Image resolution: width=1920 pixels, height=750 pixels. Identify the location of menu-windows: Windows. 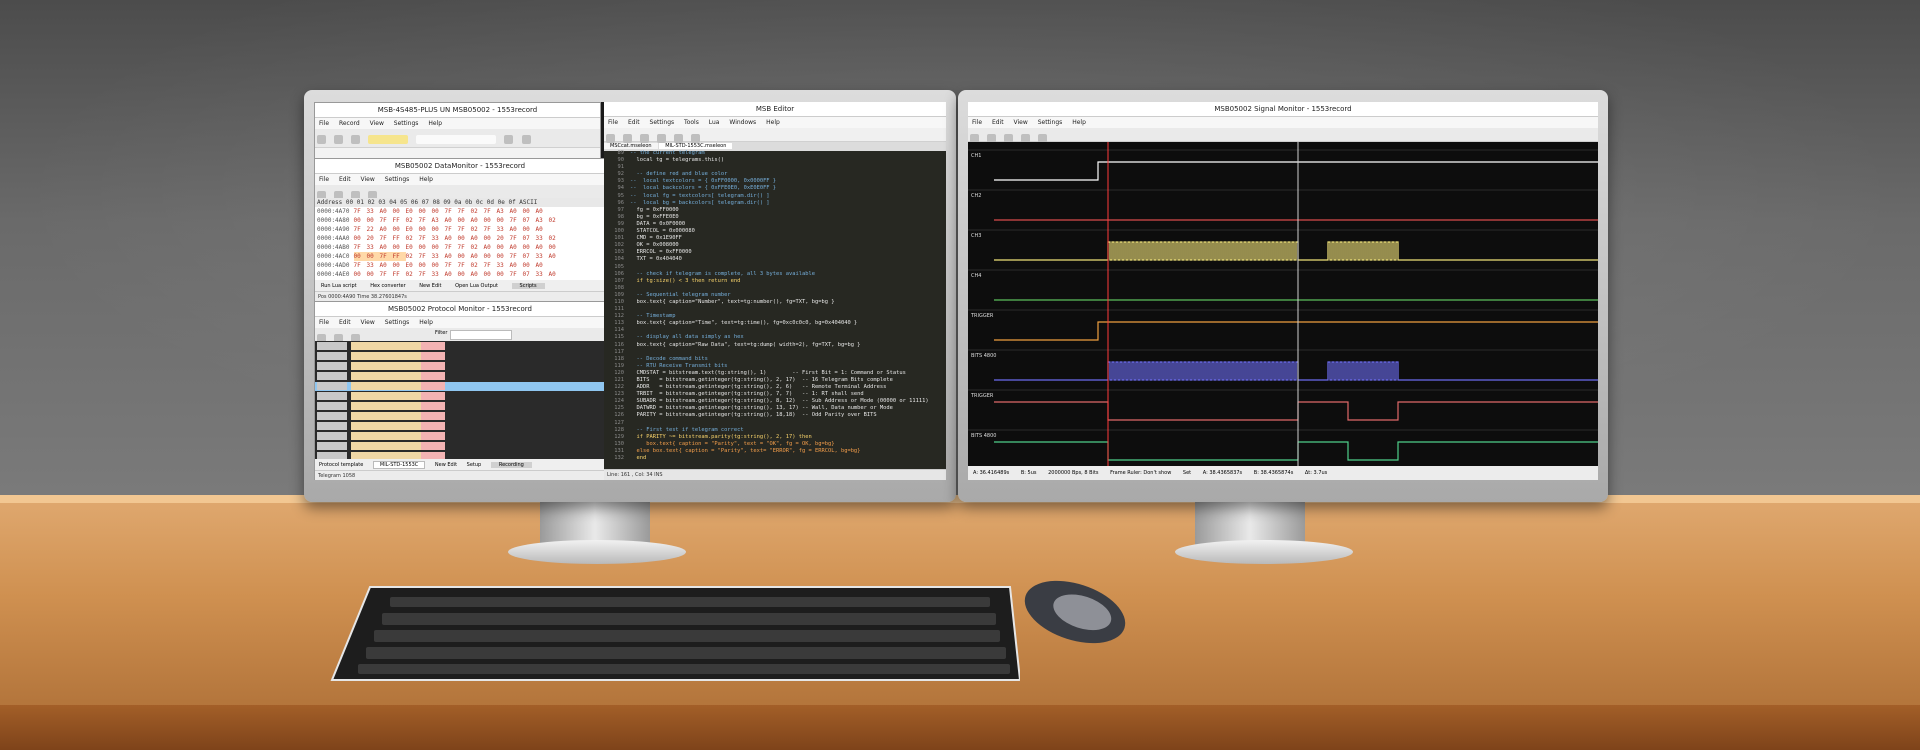
(742, 122).